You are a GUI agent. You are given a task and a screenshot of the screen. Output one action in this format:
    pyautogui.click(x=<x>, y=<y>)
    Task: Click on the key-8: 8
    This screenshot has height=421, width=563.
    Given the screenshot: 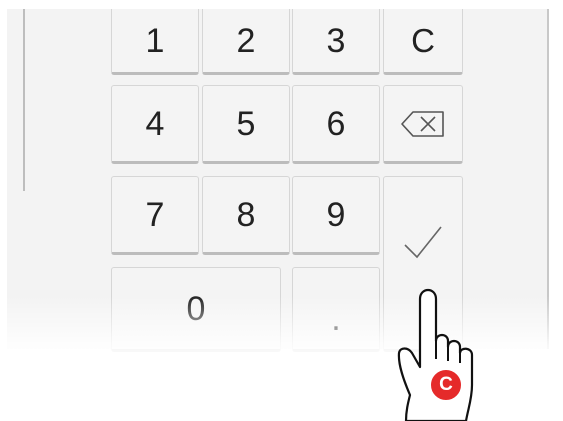 What is the action you would take?
    pyautogui.click(x=246, y=215)
    